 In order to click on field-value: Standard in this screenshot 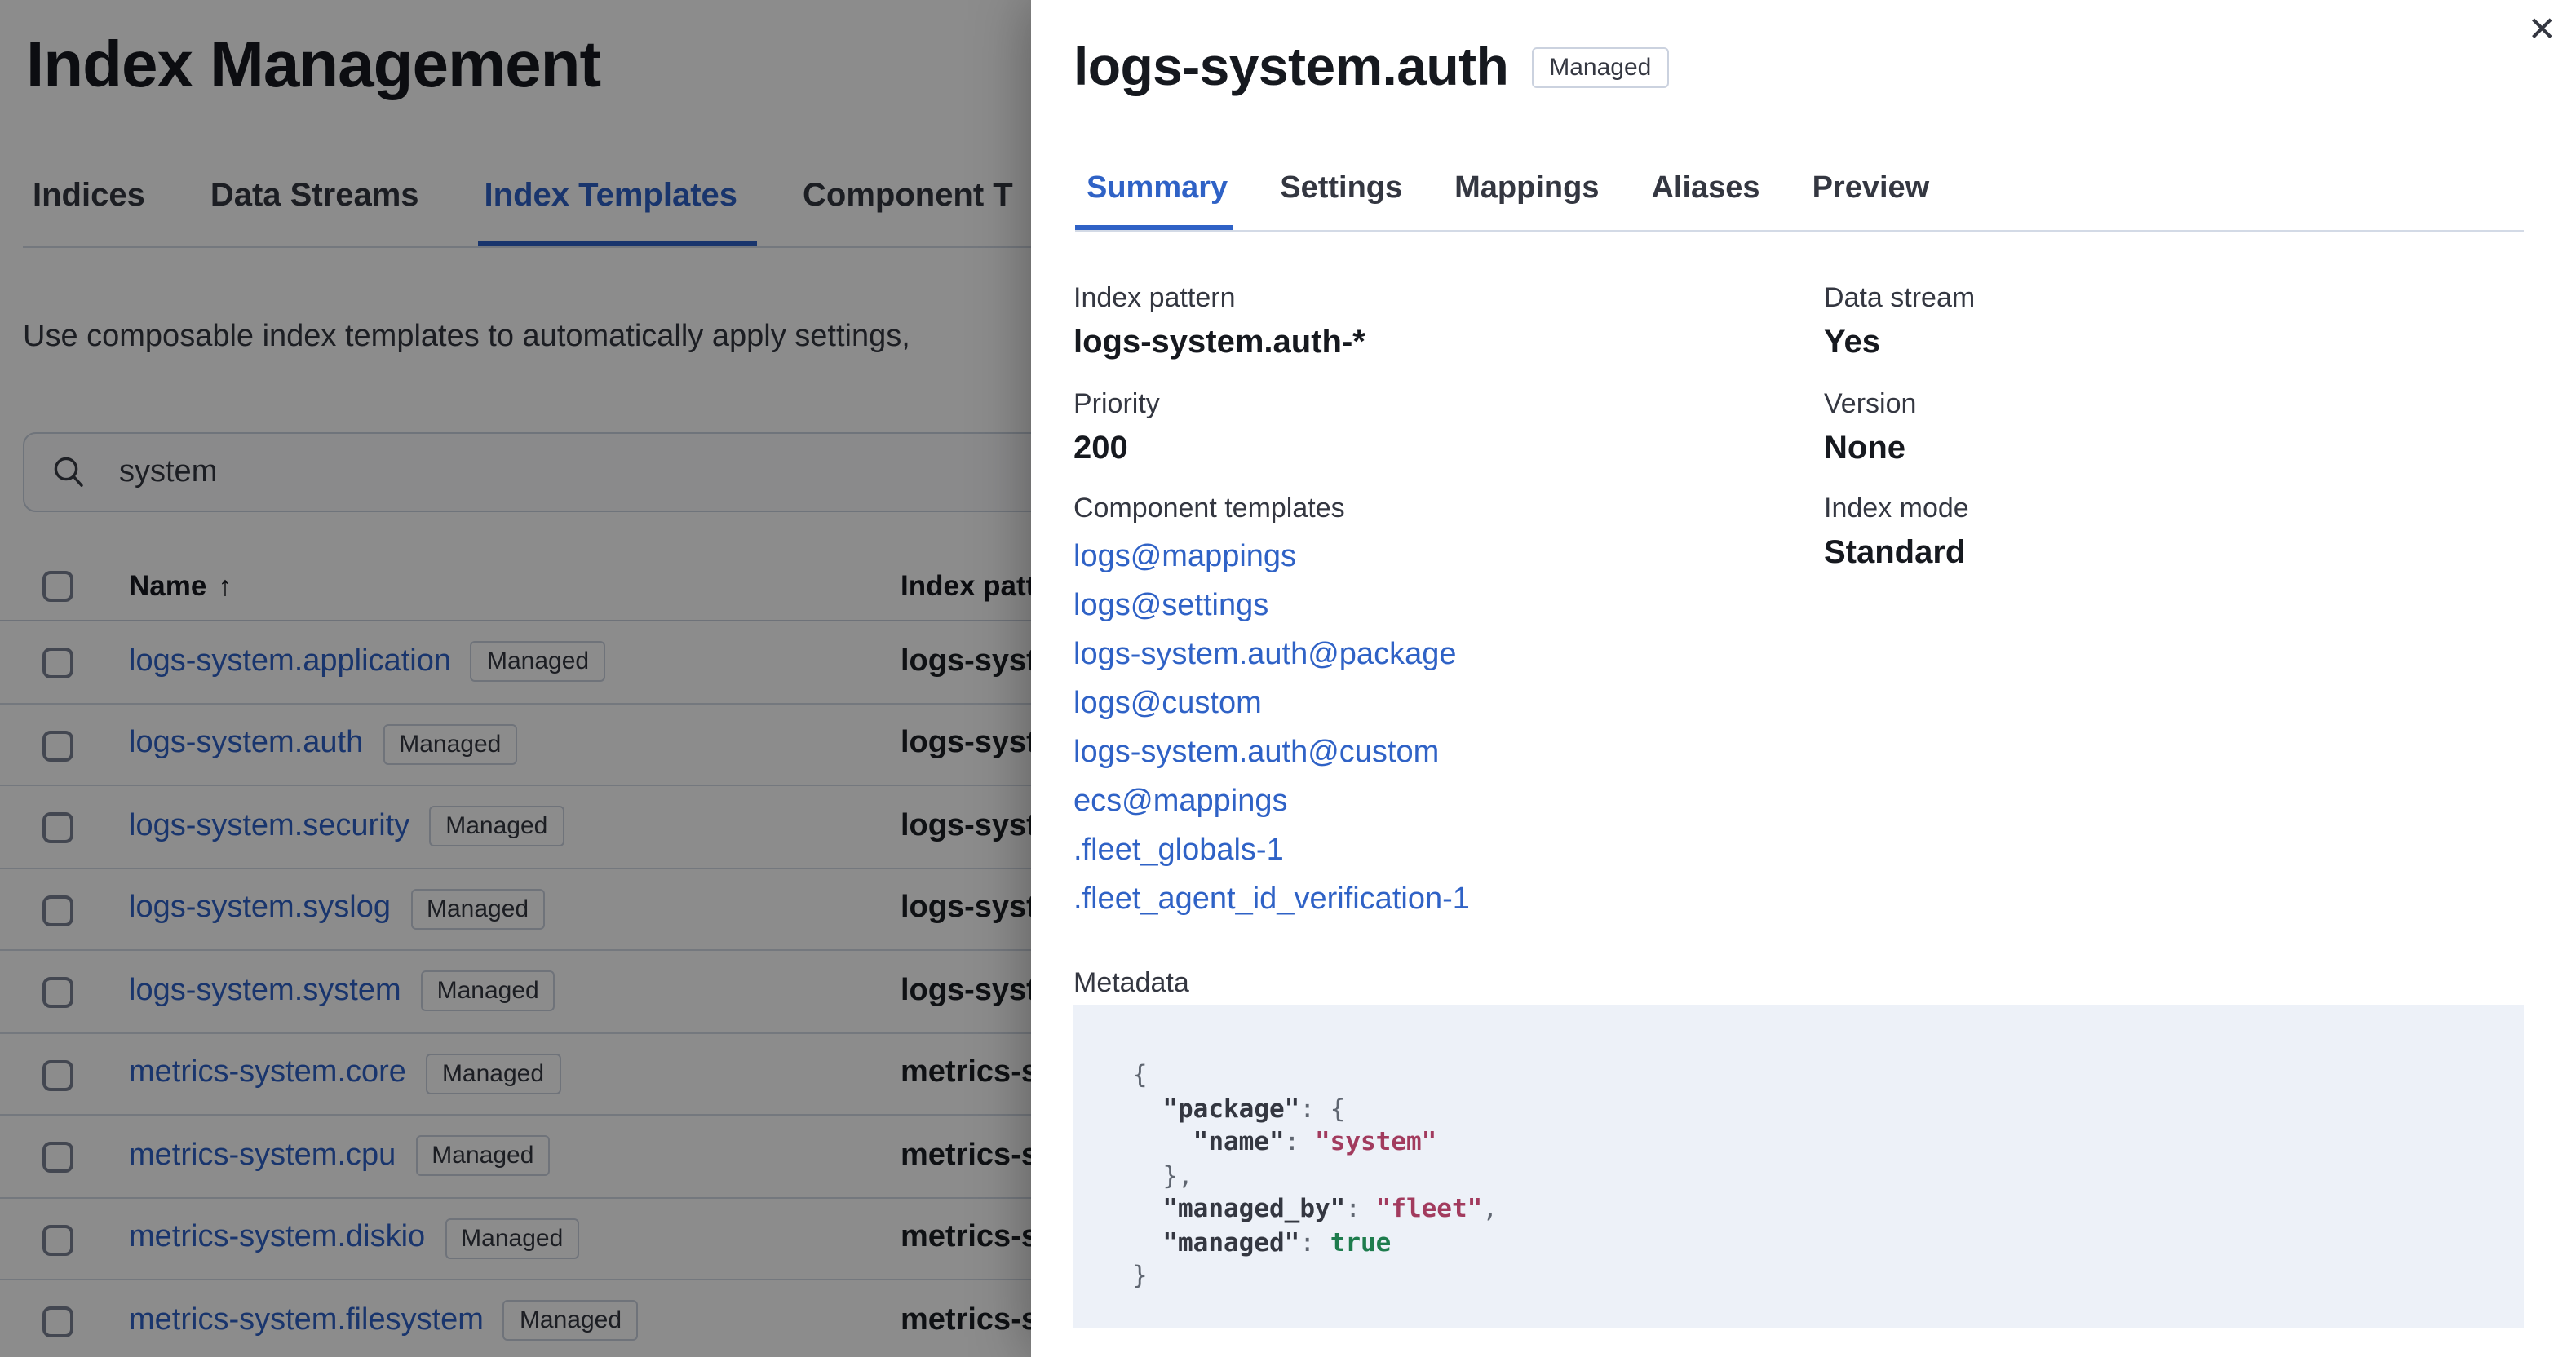, I will do `click(1895, 553)`.